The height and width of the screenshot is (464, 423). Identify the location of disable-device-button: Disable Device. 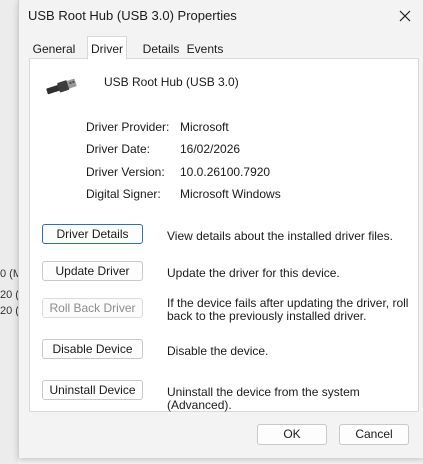
(92, 349).